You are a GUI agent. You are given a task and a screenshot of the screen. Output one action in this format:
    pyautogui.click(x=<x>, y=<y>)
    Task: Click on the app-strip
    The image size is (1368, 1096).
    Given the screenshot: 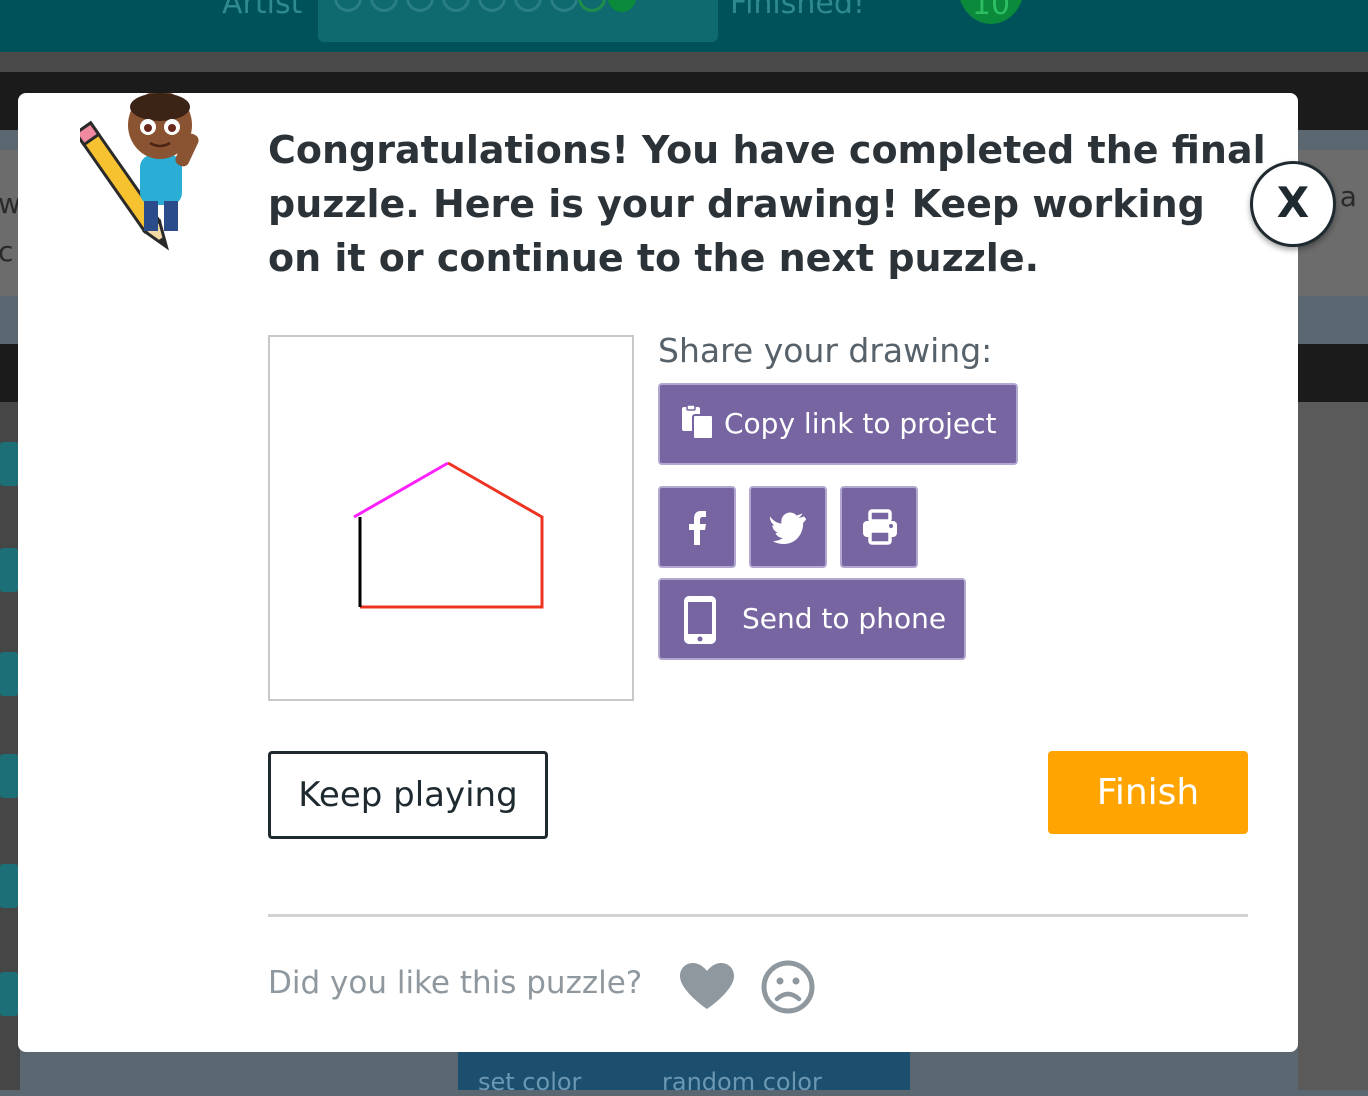 What is the action you would take?
    pyautogui.click(x=684, y=62)
    